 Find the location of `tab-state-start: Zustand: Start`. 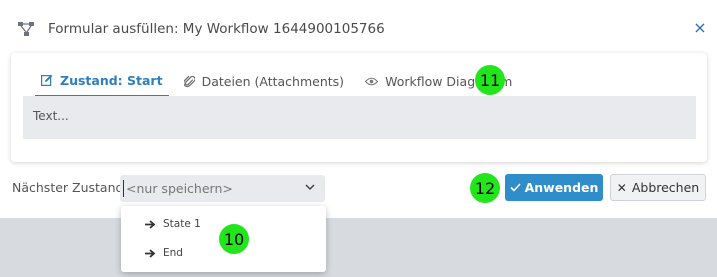

tab-state-start: Zustand: Start is located at coordinates (102, 81).